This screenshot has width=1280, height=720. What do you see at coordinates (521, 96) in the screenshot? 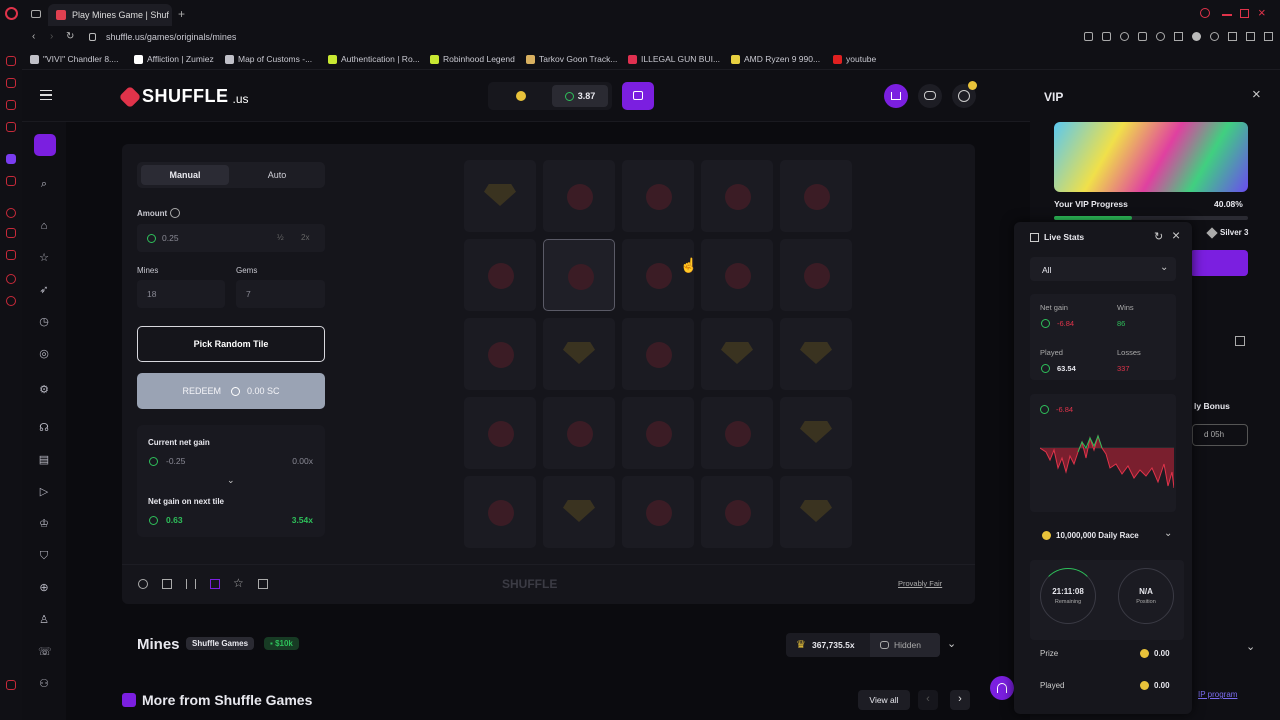
I see `gold-coin-icon` at bounding box center [521, 96].